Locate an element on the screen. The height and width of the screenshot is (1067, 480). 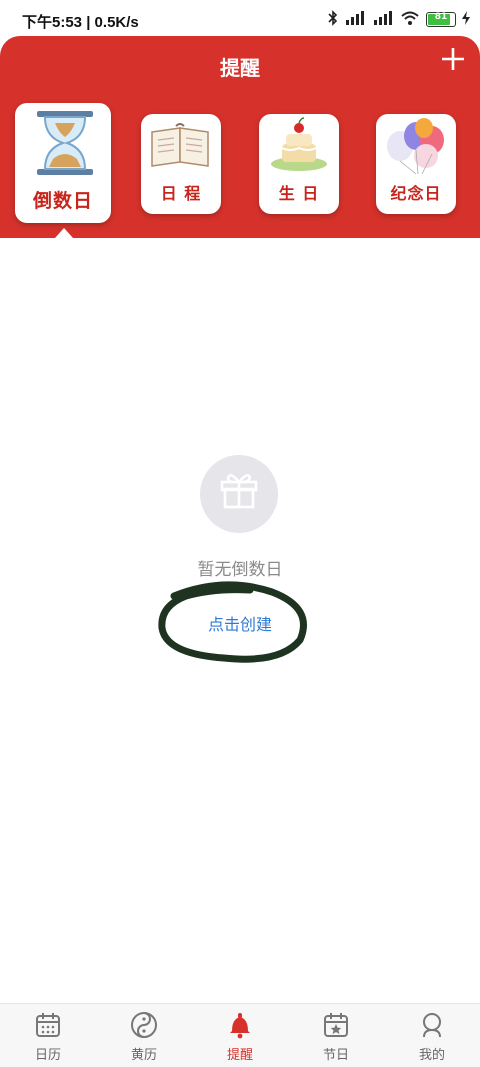
bell-icon is located at coordinates (240, 1026).